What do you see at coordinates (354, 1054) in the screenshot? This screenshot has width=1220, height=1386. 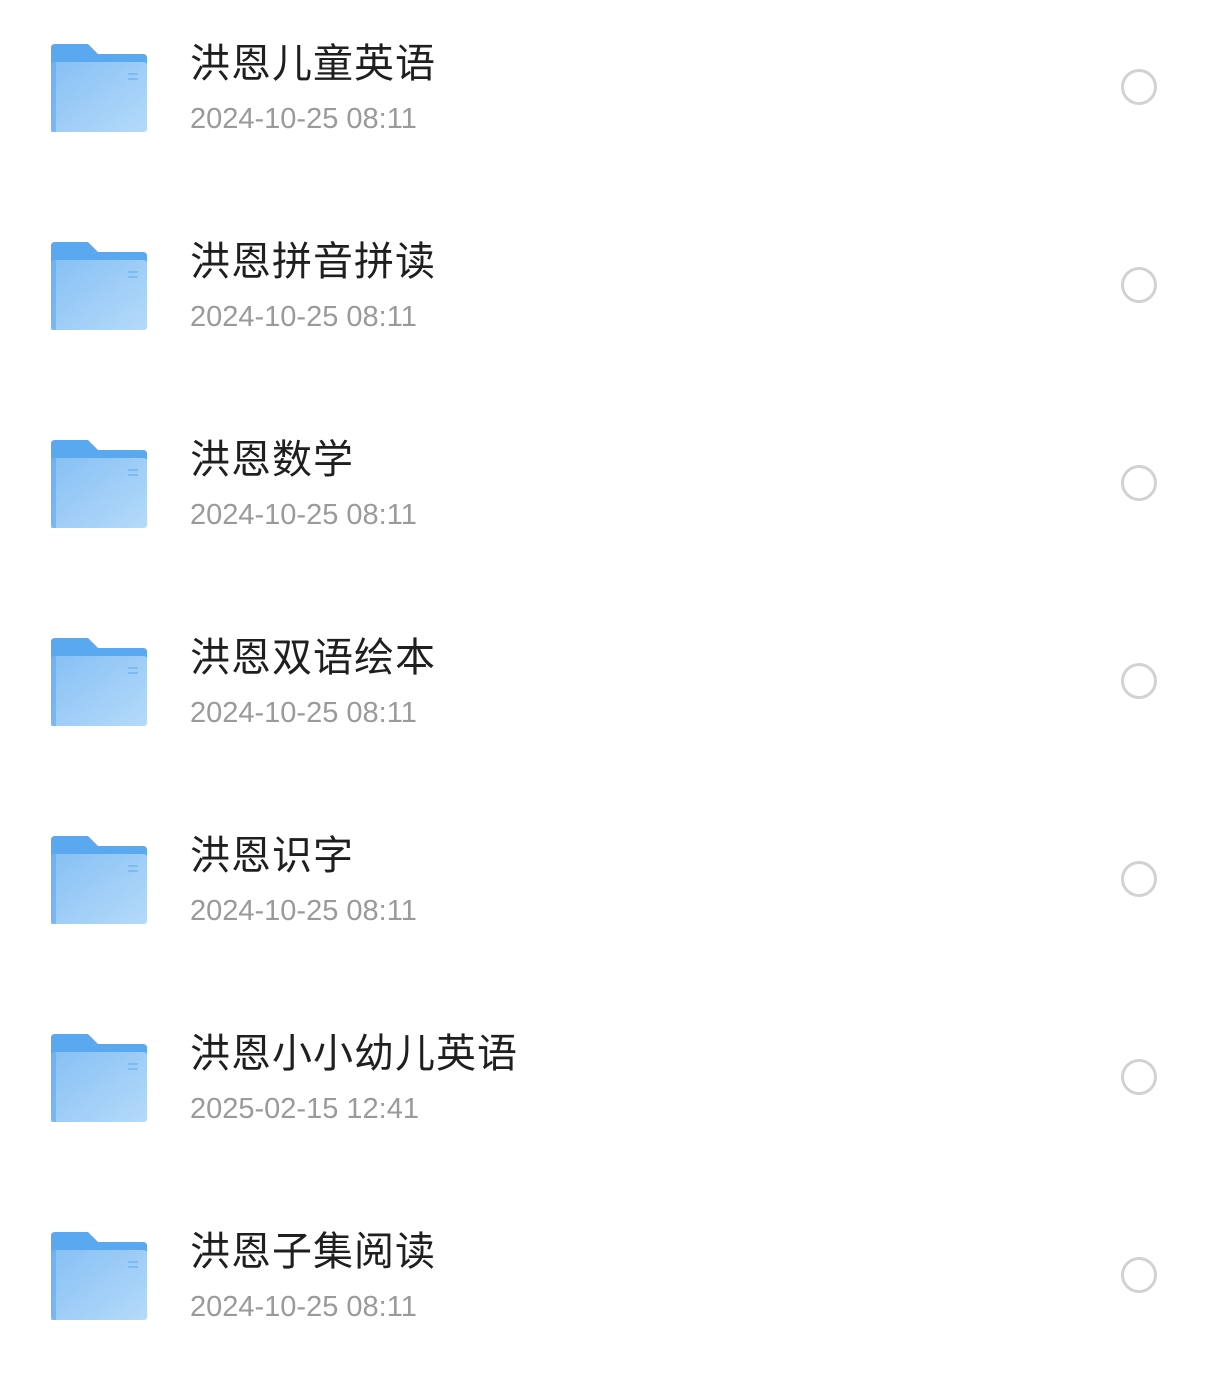 I see `file-name: 洪恩小小幼儿英语` at bounding box center [354, 1054].